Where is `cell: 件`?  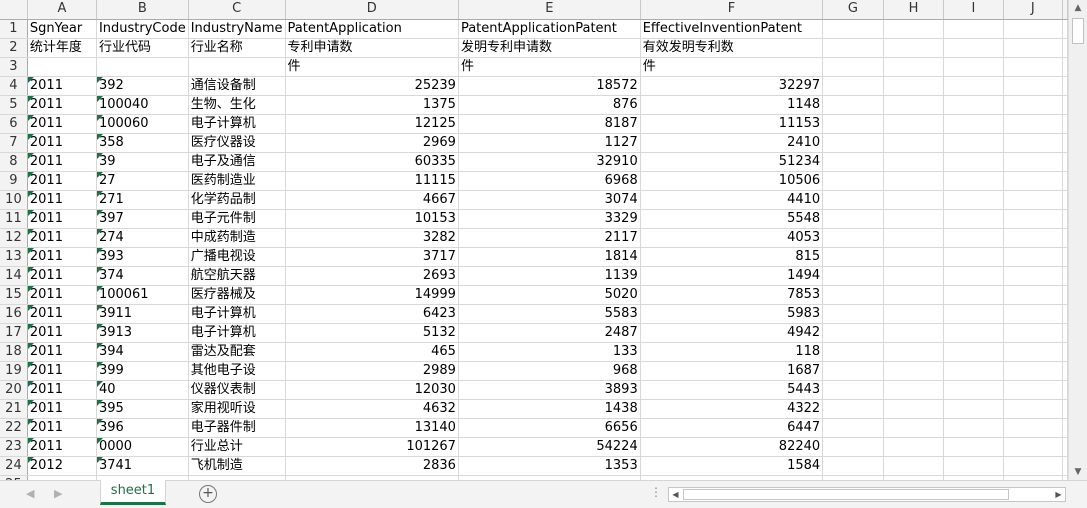
cell: 件 is located at coordinates (549, 67).